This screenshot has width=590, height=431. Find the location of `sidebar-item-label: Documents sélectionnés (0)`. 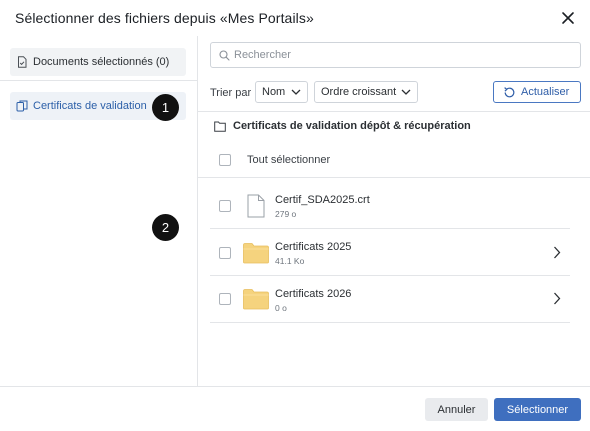

sidebar-item-label: Documents sélectionnés (0) is located at coordinates (101, 62).